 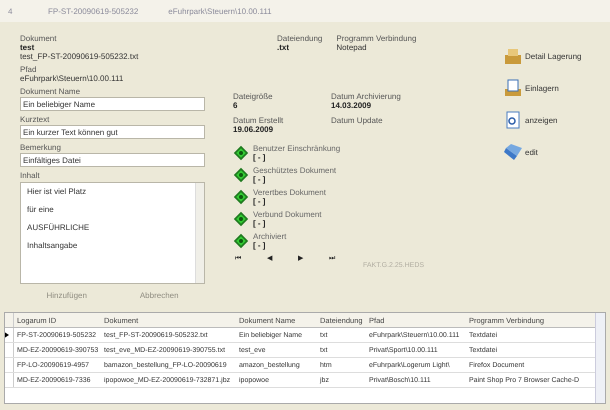 I want to click on content-line: Inhaltsangabe, so click(x=52, y=245).